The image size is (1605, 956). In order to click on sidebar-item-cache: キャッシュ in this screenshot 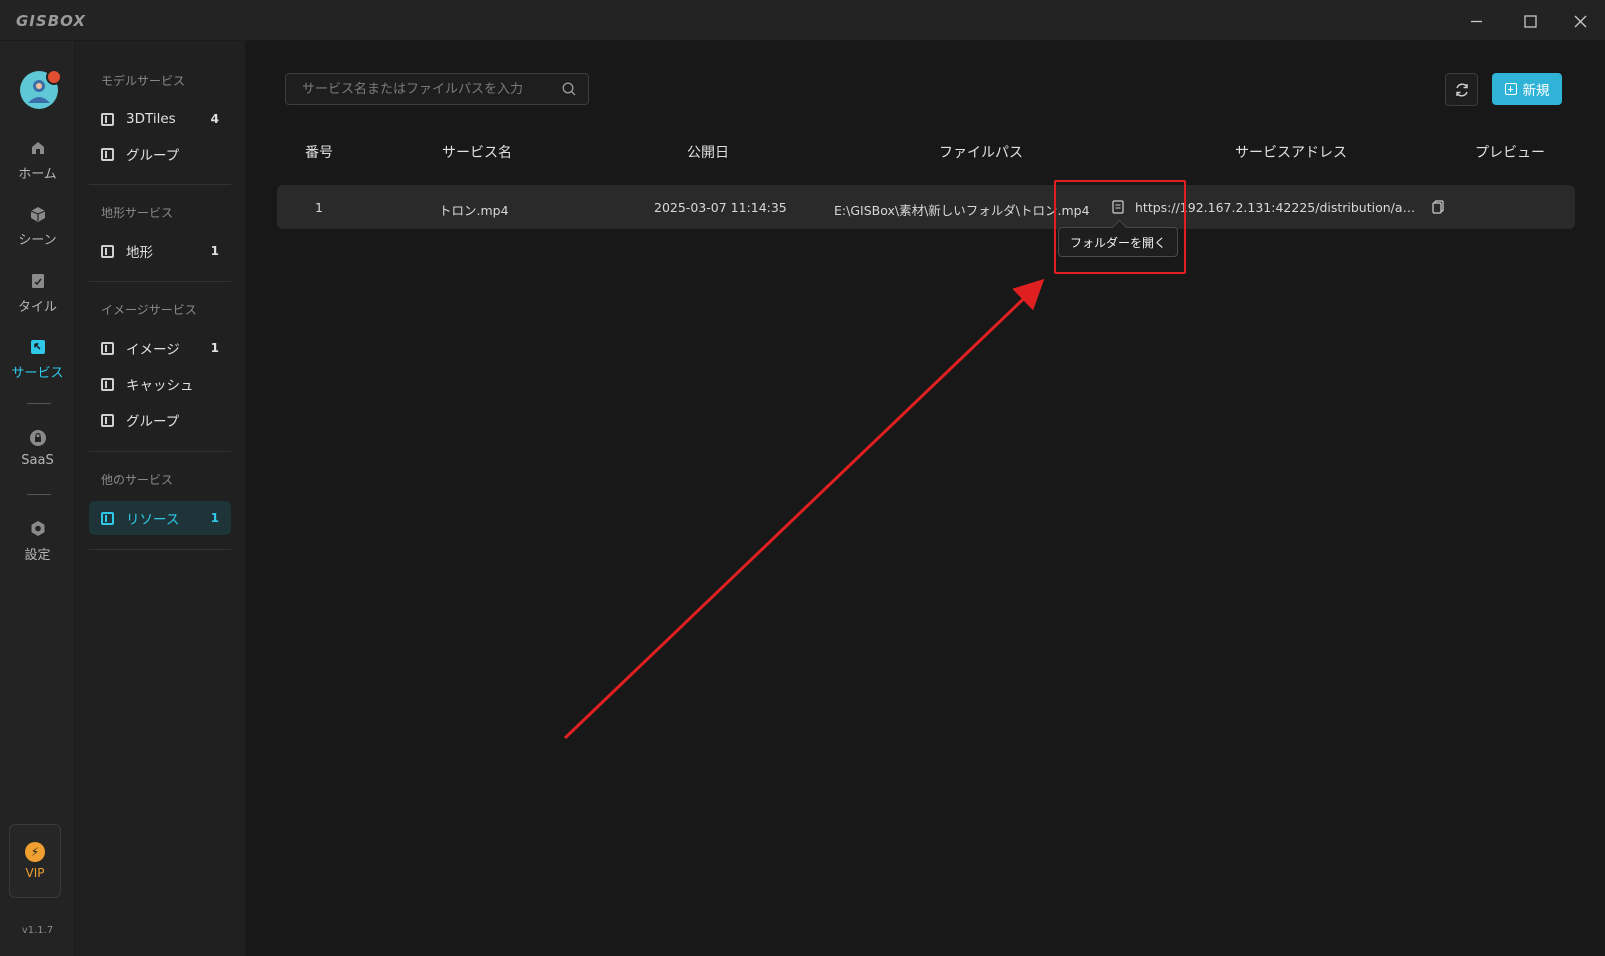, I will do `click(160, 384)`.